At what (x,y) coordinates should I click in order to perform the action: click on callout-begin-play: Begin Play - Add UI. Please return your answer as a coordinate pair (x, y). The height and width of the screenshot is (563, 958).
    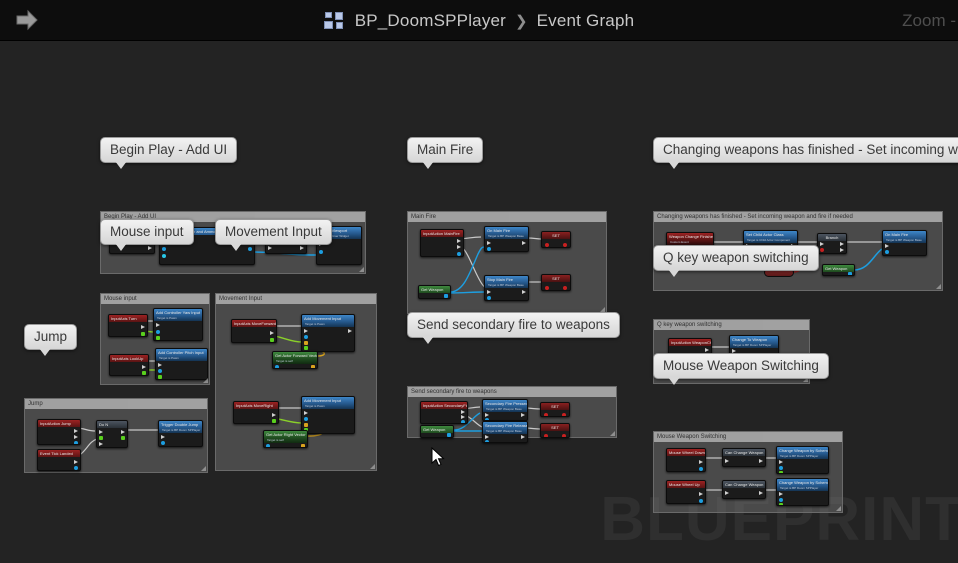
    Looking at the image, I should click on (169, 153).